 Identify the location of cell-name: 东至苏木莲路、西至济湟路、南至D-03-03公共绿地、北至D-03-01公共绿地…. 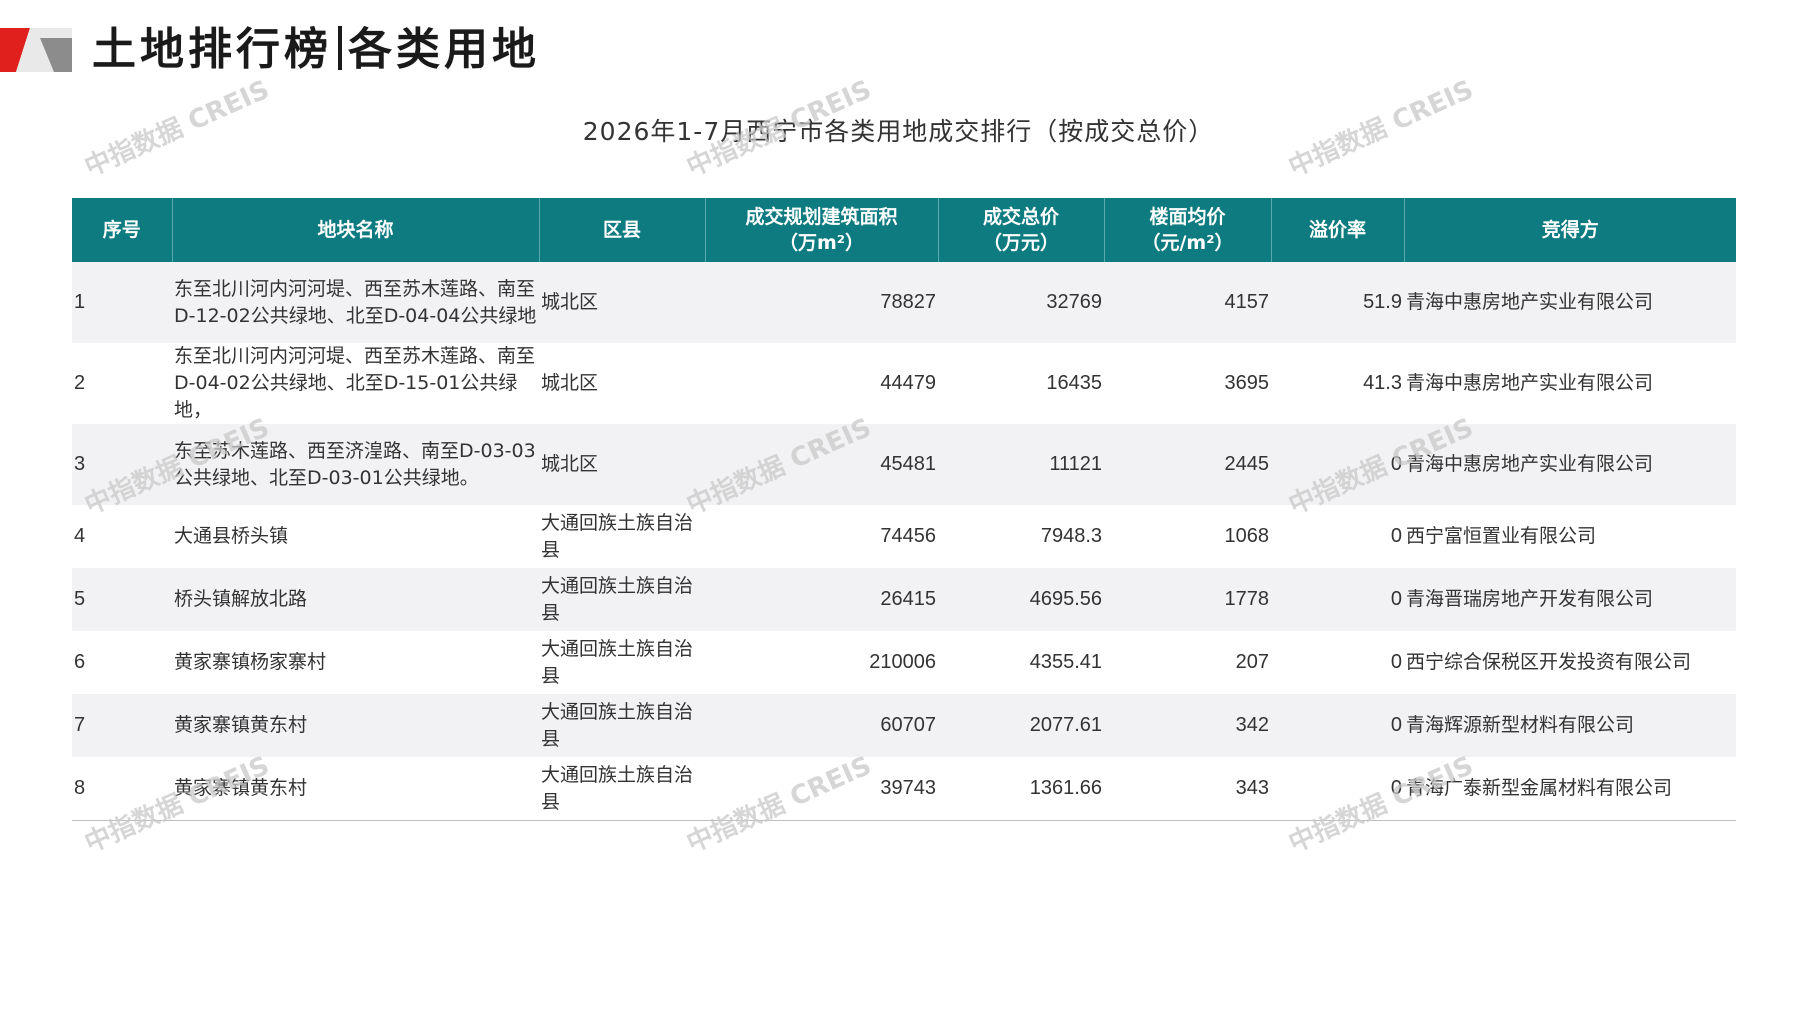
(355, 464).